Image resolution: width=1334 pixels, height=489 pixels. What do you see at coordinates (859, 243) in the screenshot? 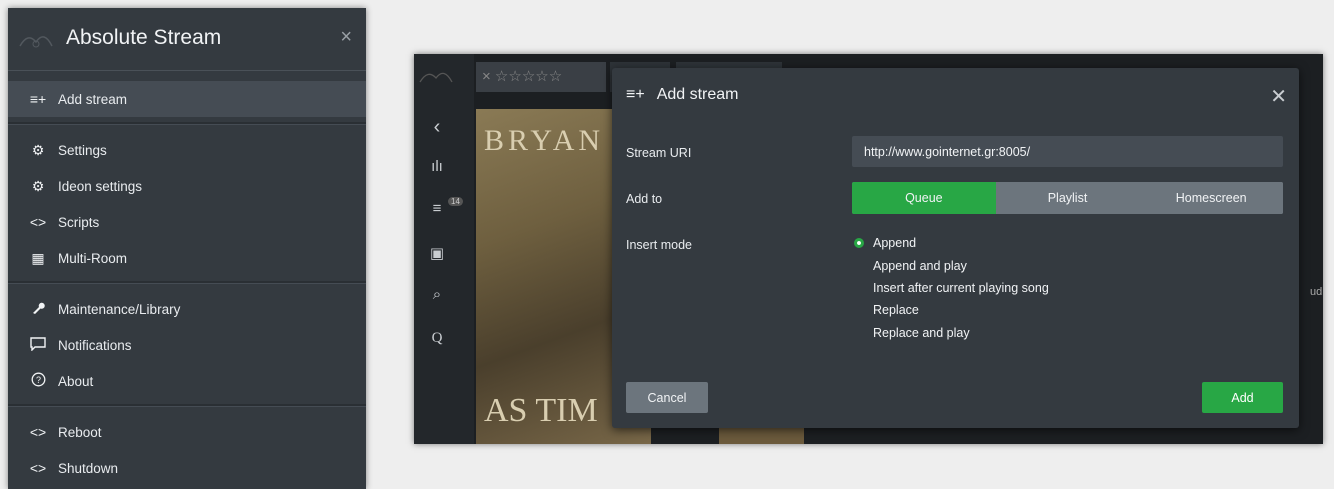
I see `radio-checked-icon` at bounding box center [859, 243].